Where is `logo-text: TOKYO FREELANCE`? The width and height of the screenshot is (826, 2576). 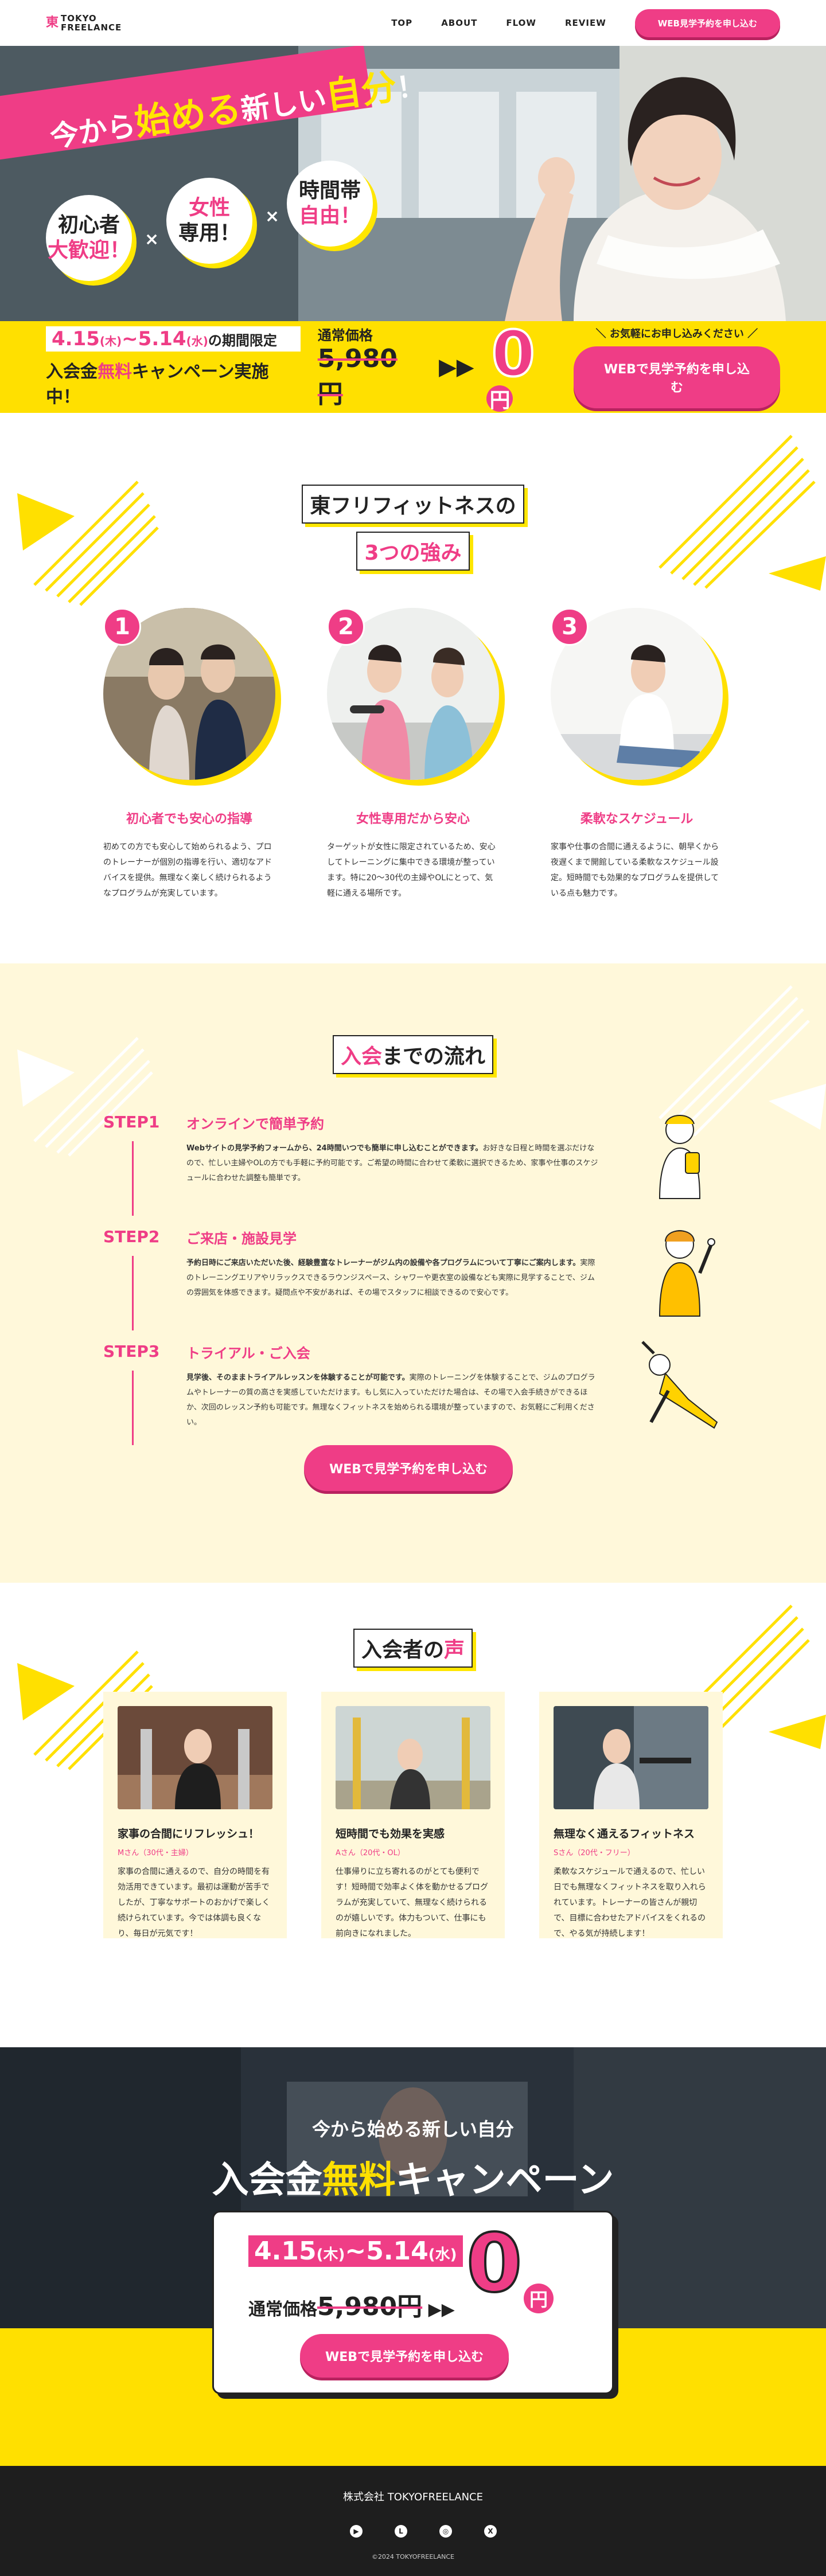
logo-text: TOKYO FREELANCE is located at coordinates (91, 23).